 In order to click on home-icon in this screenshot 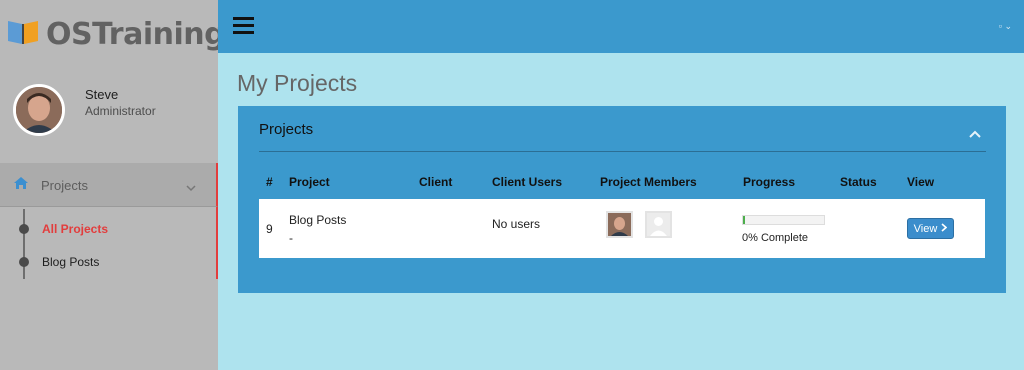, I will do `click(21, 185)`.